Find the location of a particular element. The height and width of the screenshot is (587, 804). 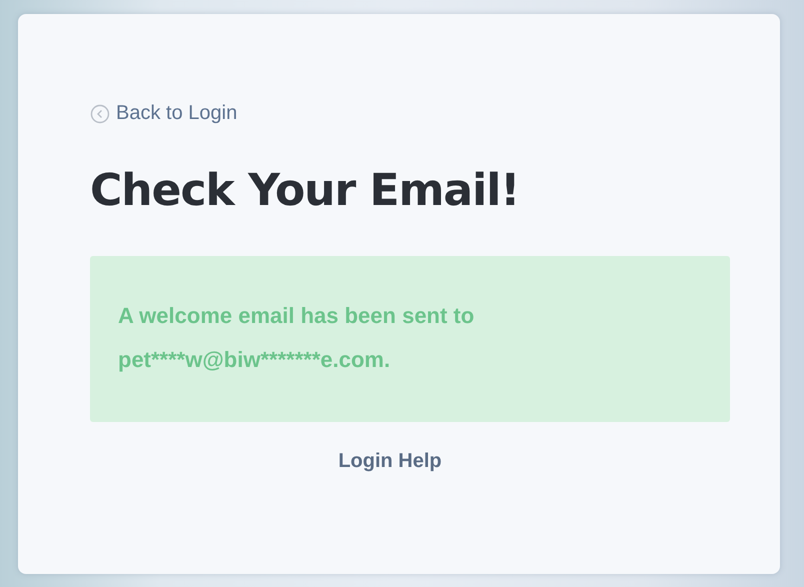

back-to-login-link: Back to Login is located at coordinates (164, 113).